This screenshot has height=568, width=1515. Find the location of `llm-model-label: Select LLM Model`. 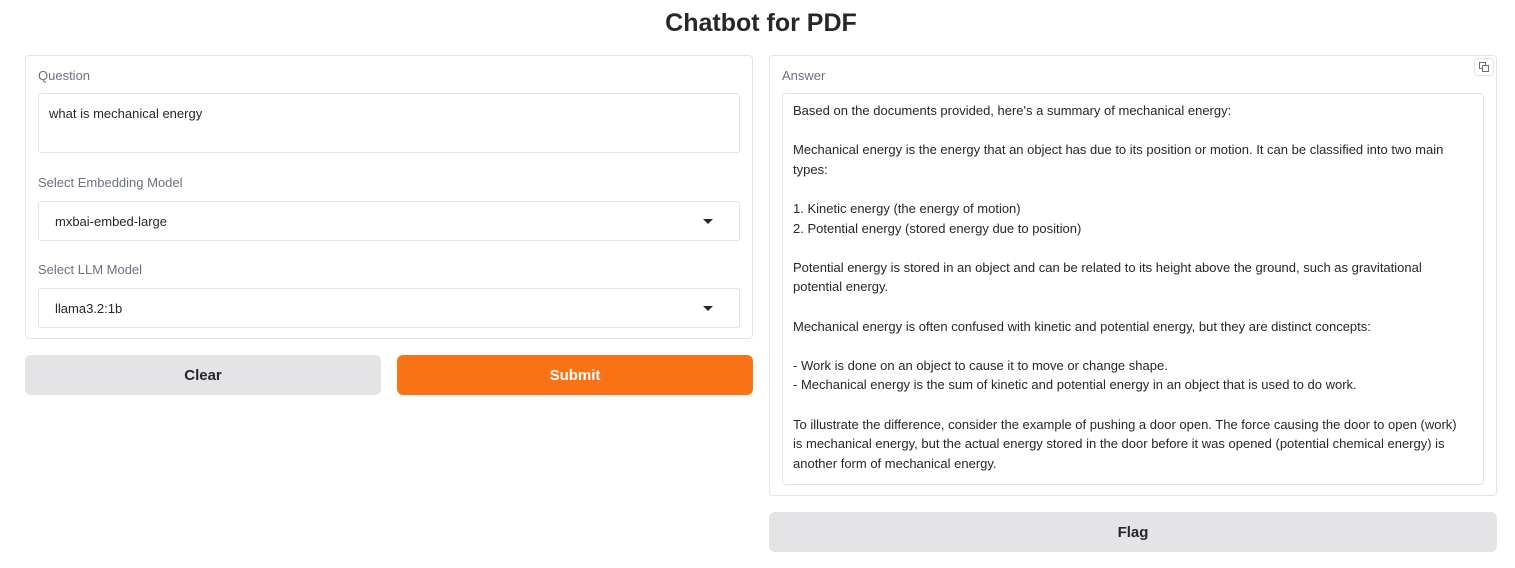

llm-model-label: Select LLM Model is located at coordinates (90, 269).